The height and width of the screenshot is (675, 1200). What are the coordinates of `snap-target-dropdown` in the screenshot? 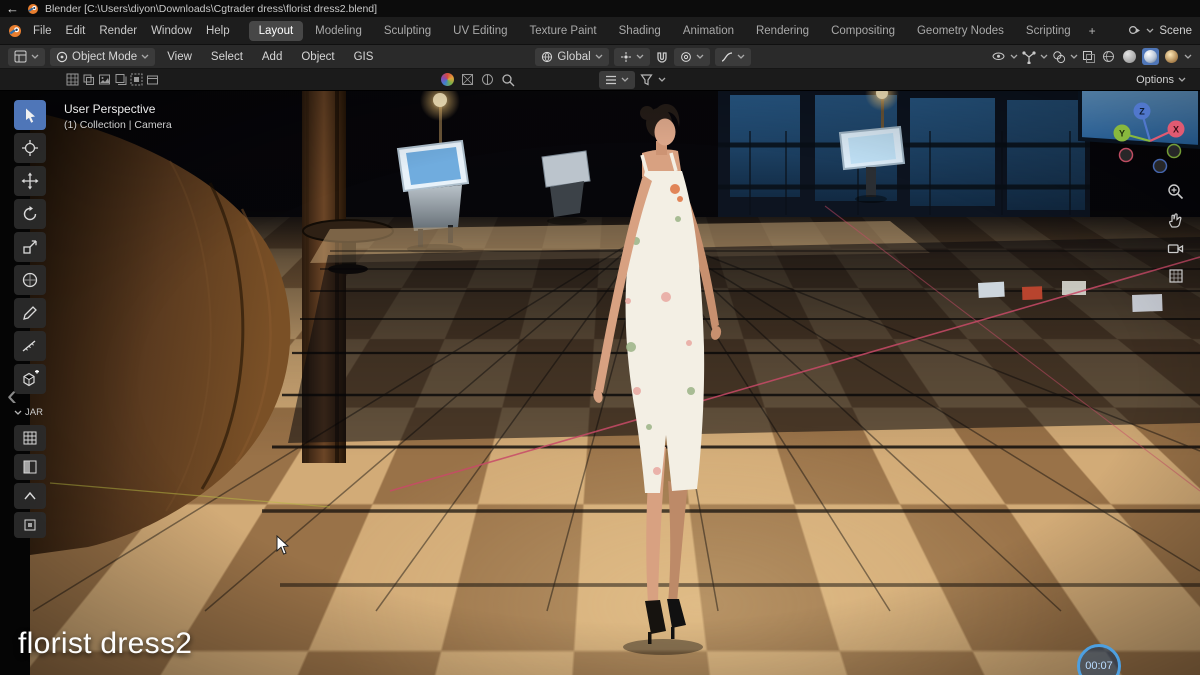 It's located at (631, 56).